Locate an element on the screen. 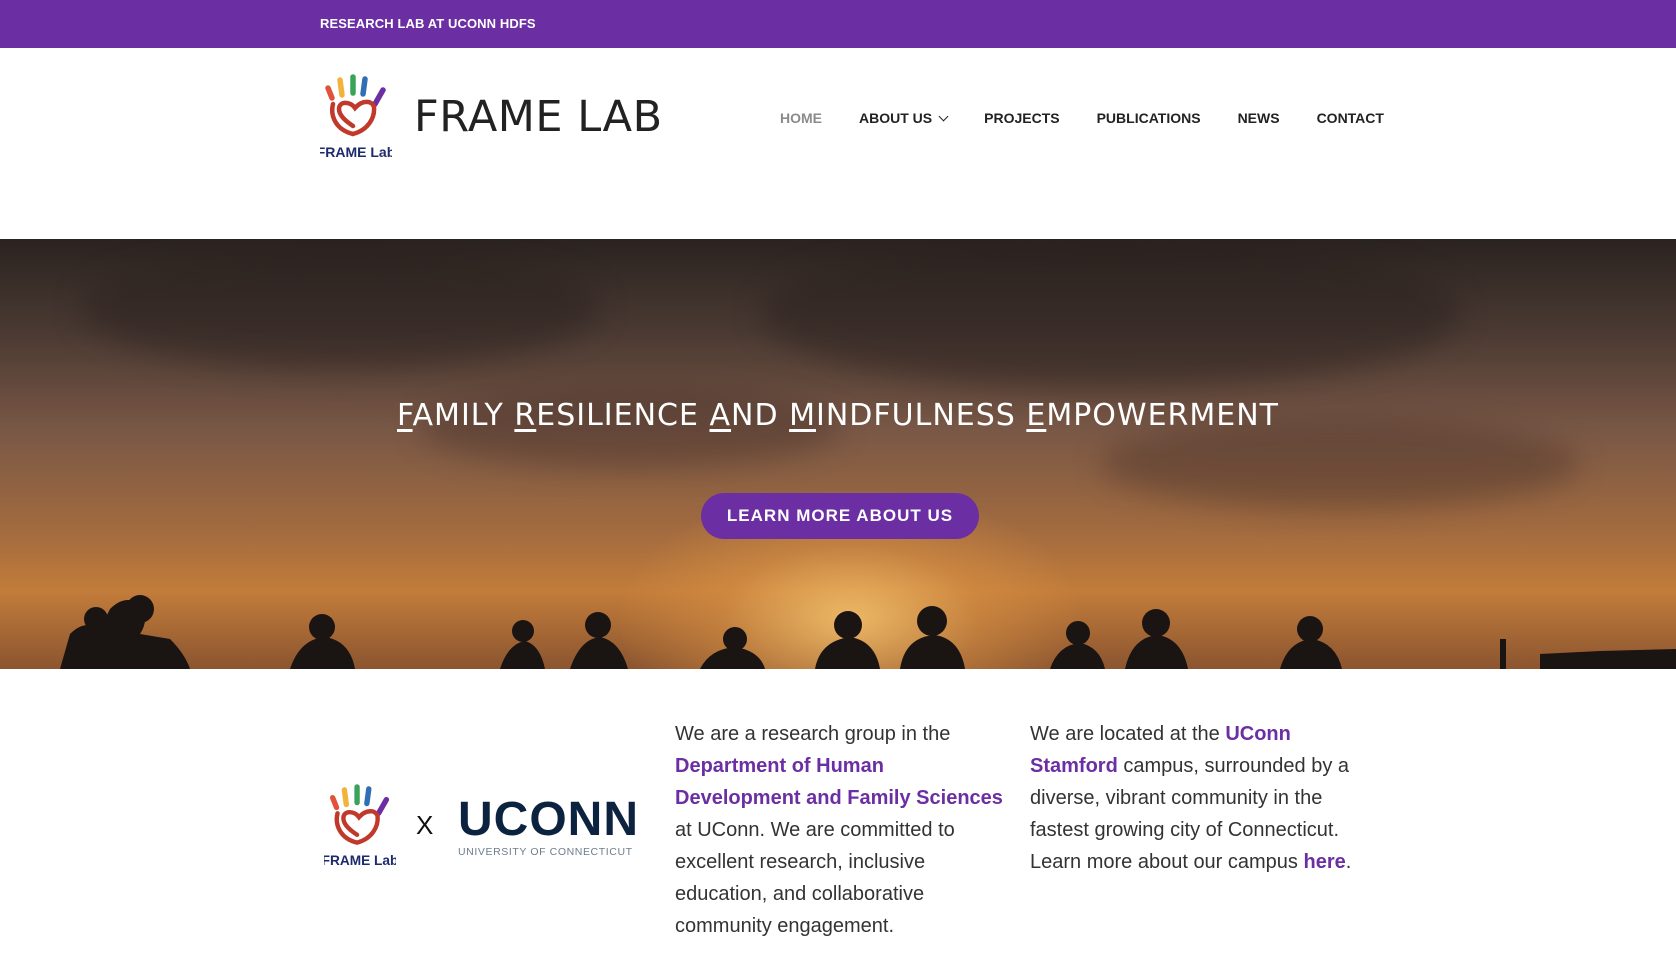 This screenshot has height=968, width=1676. hero-title-word: ESILIENCE is located at coordinates (623, 415).